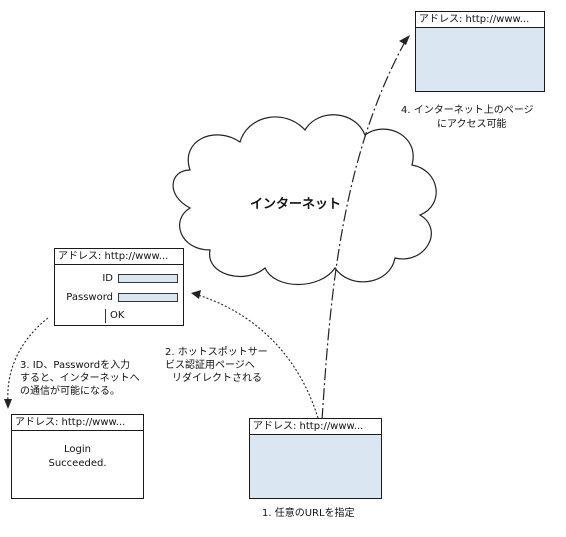  Describe the element at coordinates (210, 365) in the screenshot. I see `caption-step2-line2: ビス認証用ページへ` at that location.